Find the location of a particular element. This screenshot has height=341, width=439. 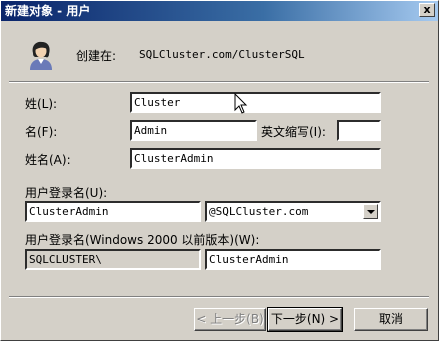

pre2000-logon-label: 用户登录名(Windows 2000 以前版本)(W): is located at coordinates (142, 240).